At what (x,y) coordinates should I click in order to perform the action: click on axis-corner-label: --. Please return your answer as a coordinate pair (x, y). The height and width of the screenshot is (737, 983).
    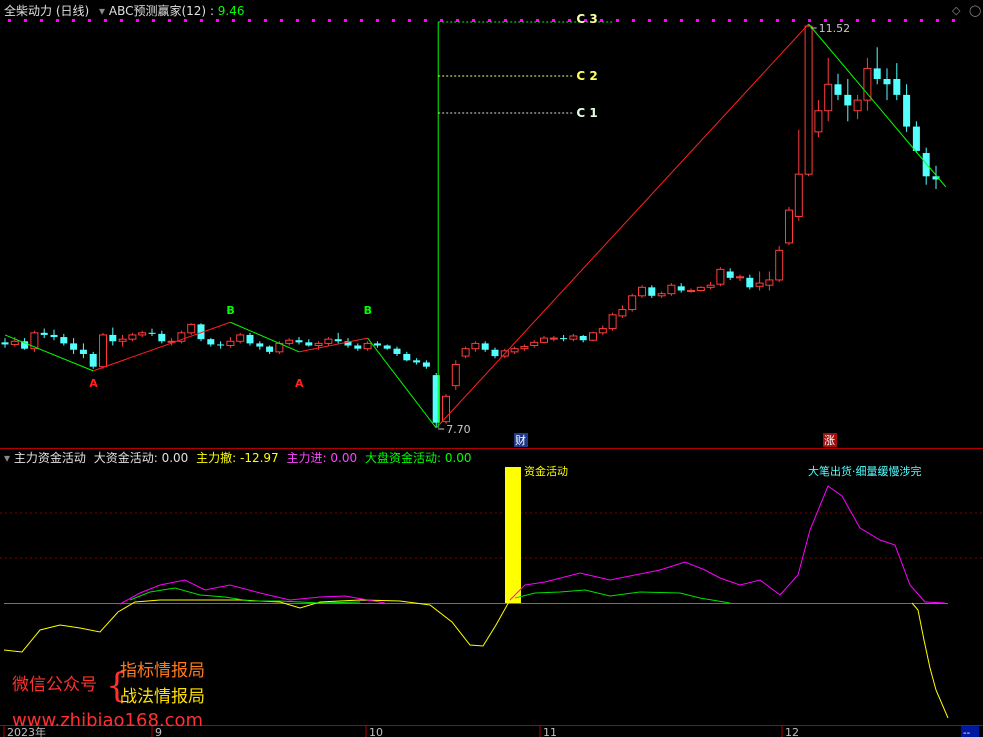
    Looking at the image, I should click on (967, 732).